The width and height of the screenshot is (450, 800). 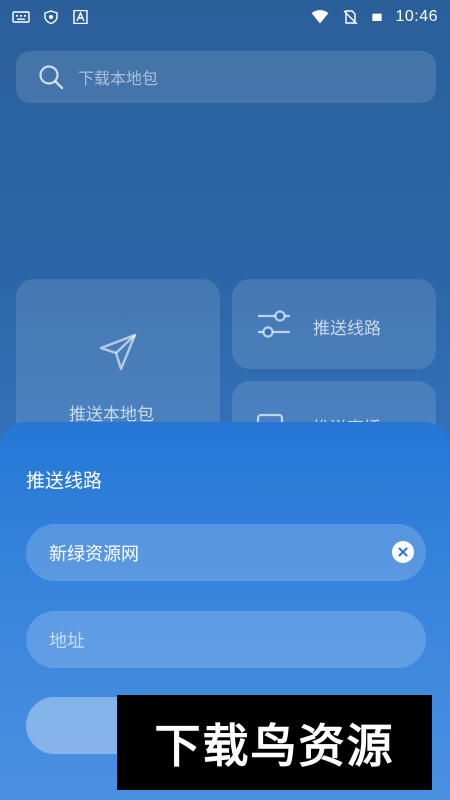 What do you see at coordinates (21, 17) in the screenshot?
I see `keyboard-icon` at bounding box center [21, 17].